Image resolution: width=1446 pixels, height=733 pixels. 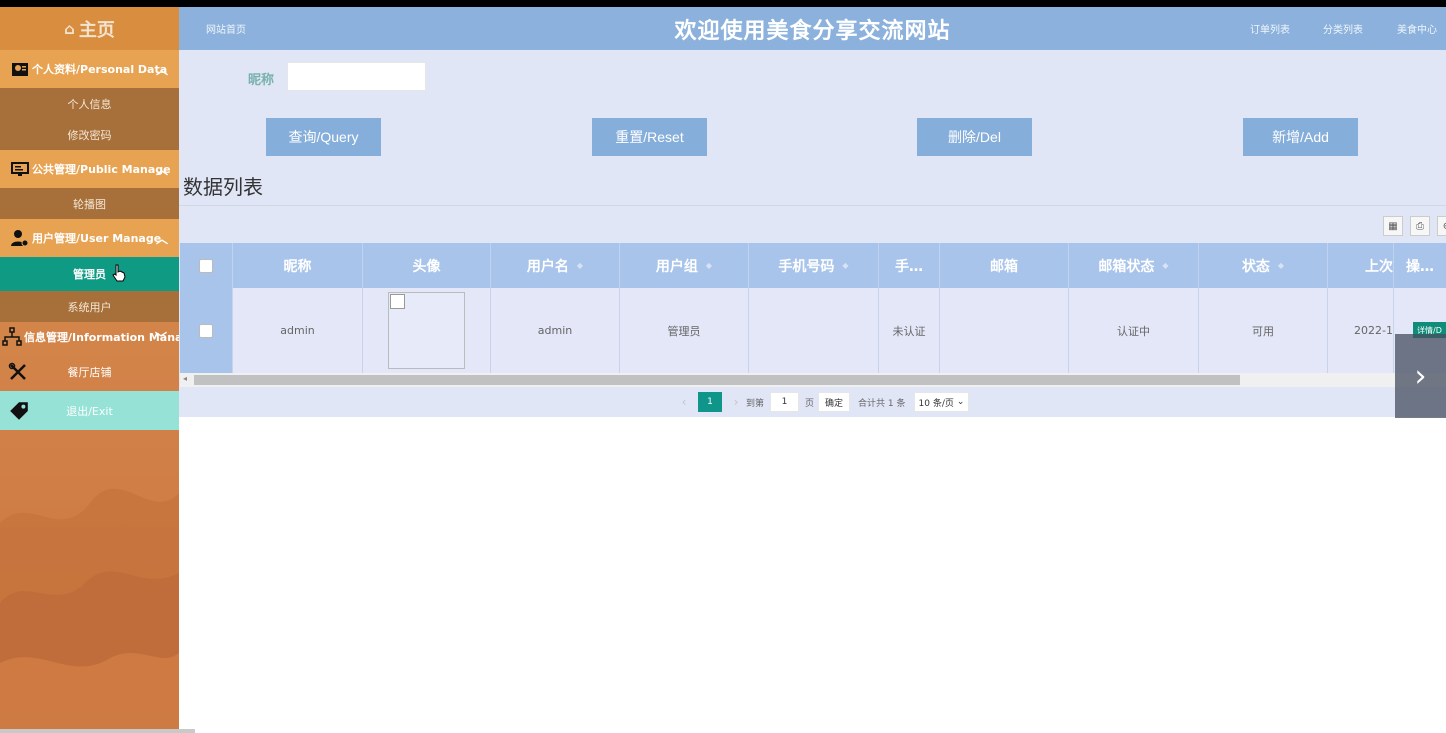 I want to click on cell-status: 可用, so click(x=1263, y=330).